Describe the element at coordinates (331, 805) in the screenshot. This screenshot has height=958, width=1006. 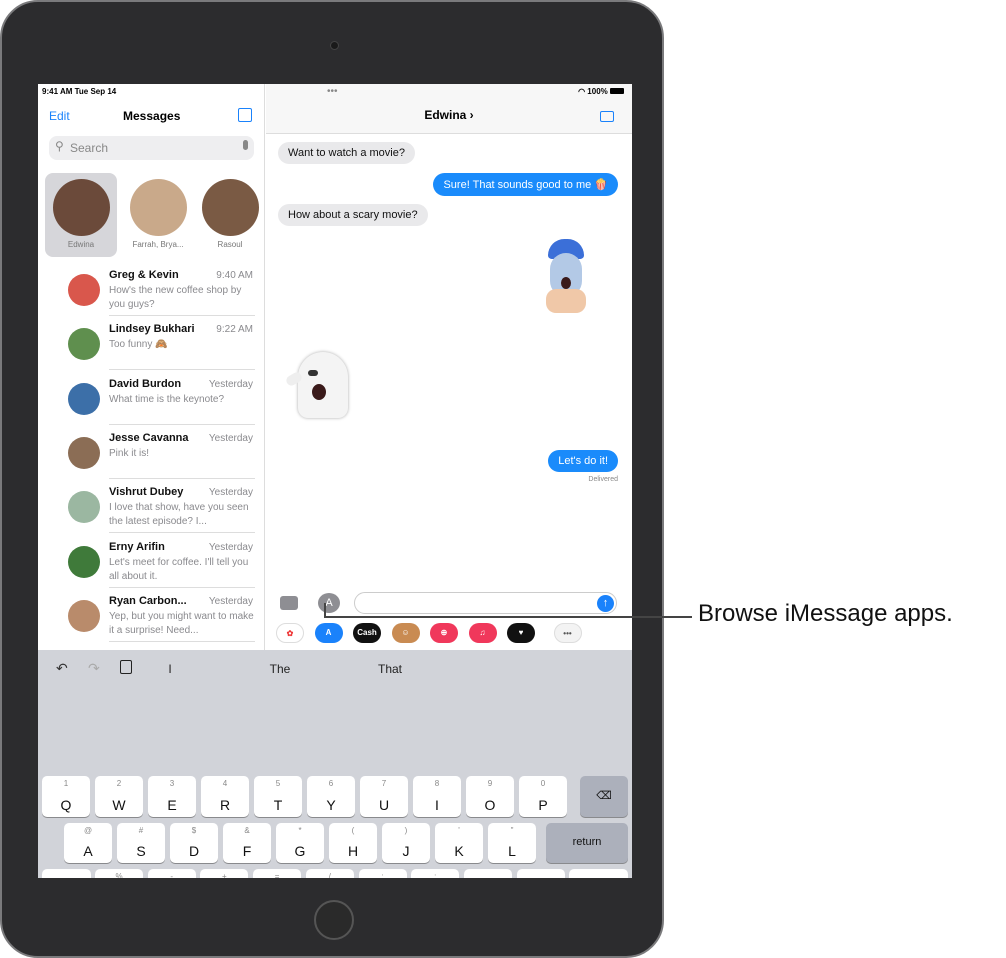
I see `key-label: Y` at that location.